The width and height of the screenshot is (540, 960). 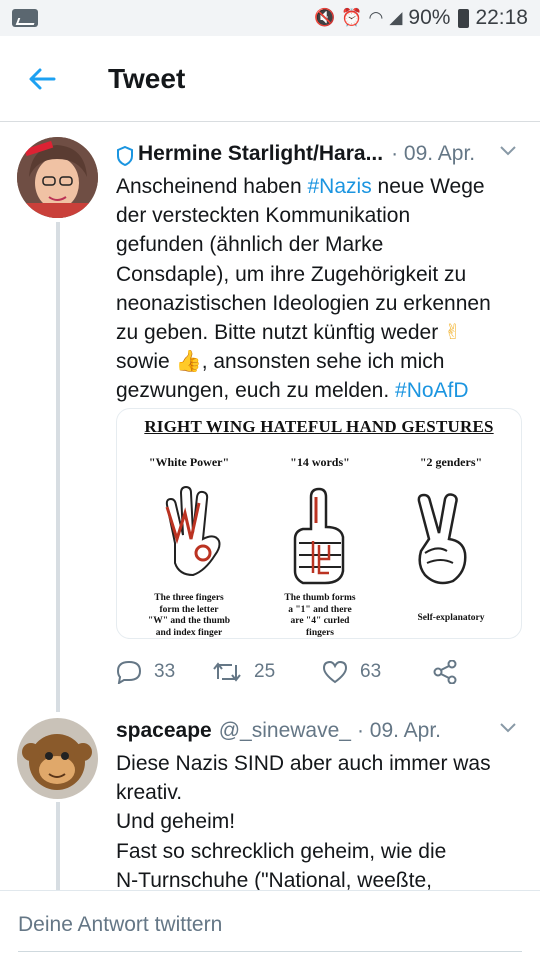 I want to click on thumbs-up-emoji: 👍, so click(x=188, y=361).